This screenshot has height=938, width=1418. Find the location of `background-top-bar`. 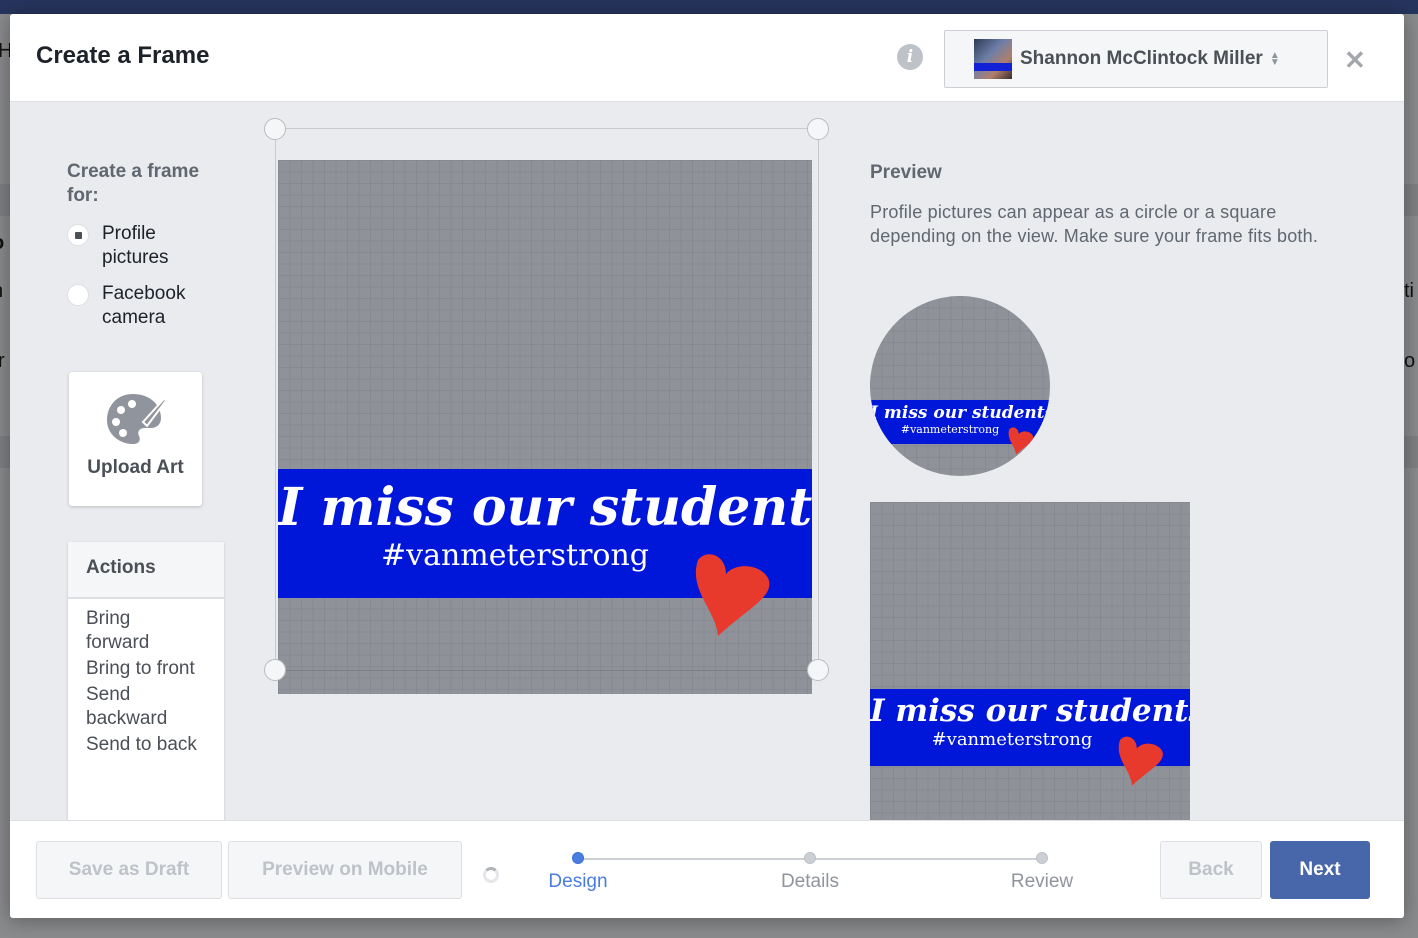

background-top-bar is located at coordinates (709, 7).